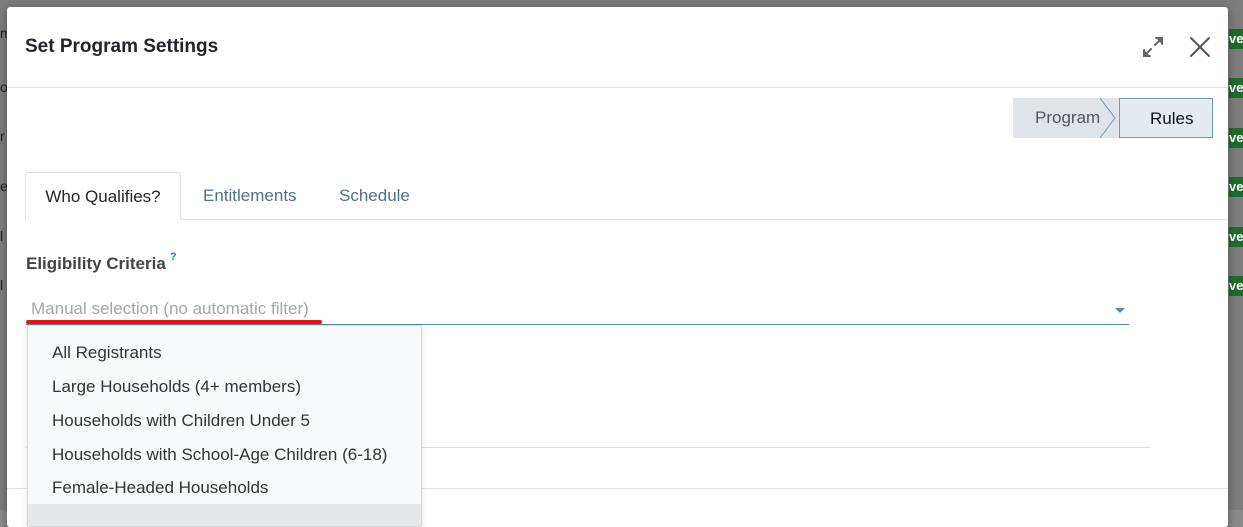  What do you see at coordinates (1108, 118) in the screenshot?
I see `stage-arrow-icon` at bounding box center [1108, 118].